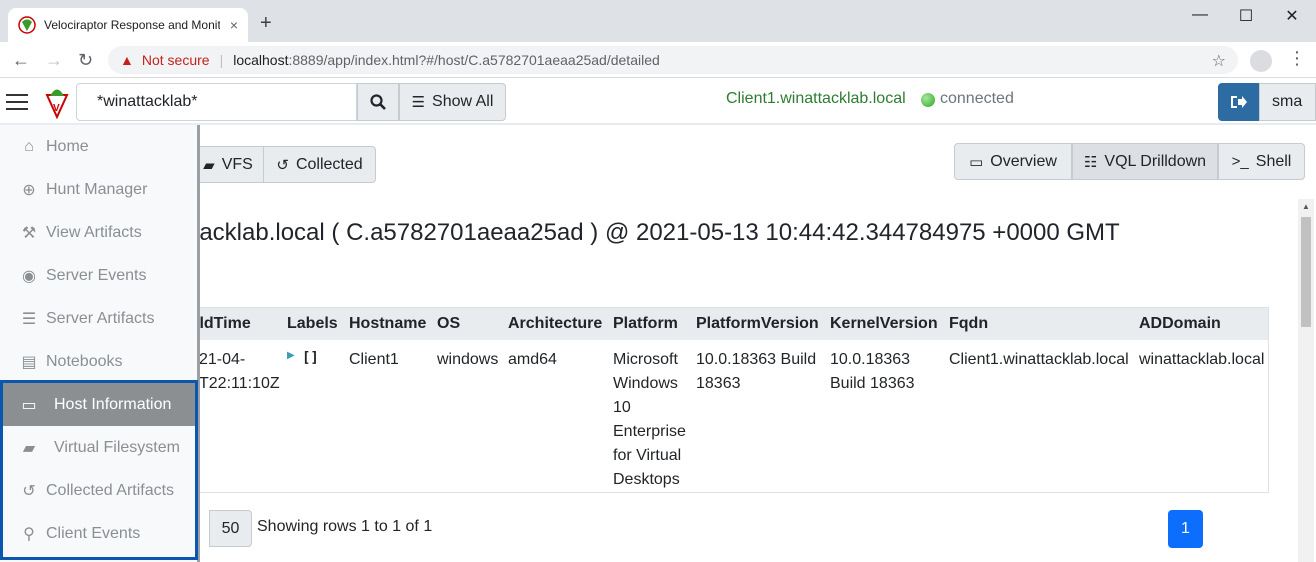 The image size is (1316, 562). I want to click on tasks-icon: ☷, so click(1090, 162).